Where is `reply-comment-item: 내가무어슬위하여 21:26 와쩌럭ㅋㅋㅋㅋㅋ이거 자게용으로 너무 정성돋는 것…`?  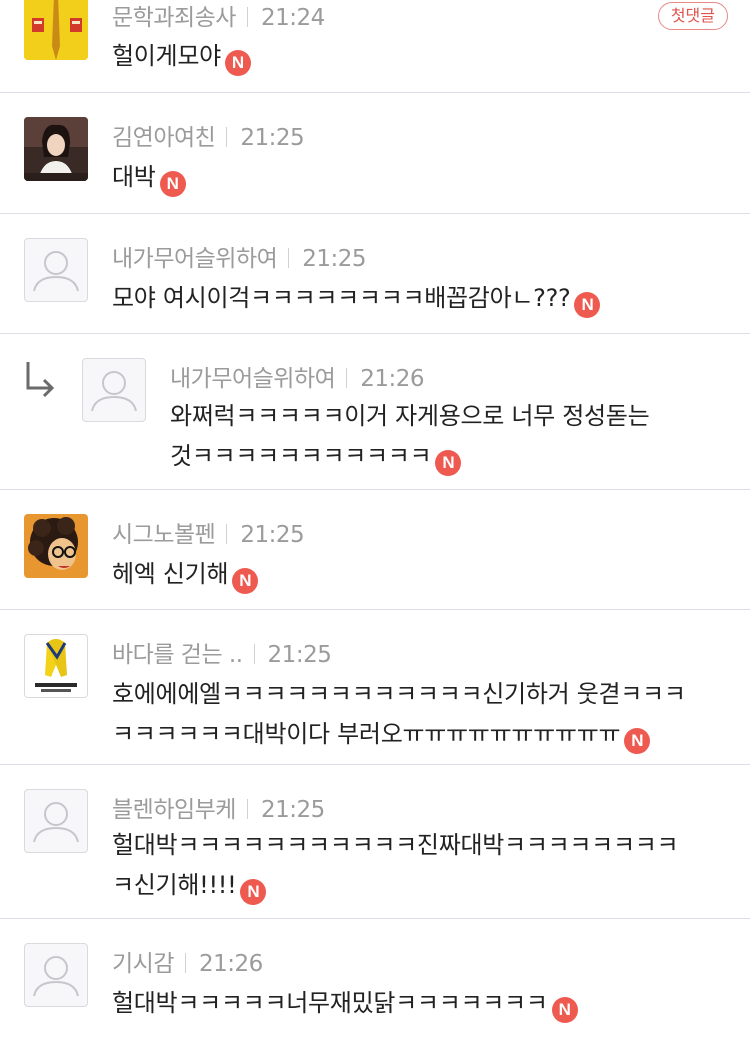
reply-comment-item: 내가무어슬위하여 21:26 와쩌럭ㅋㅋㅋㅋㅋ이거 자게용으로 너무 정성돋는 것… is located at coordinates (375, 412).